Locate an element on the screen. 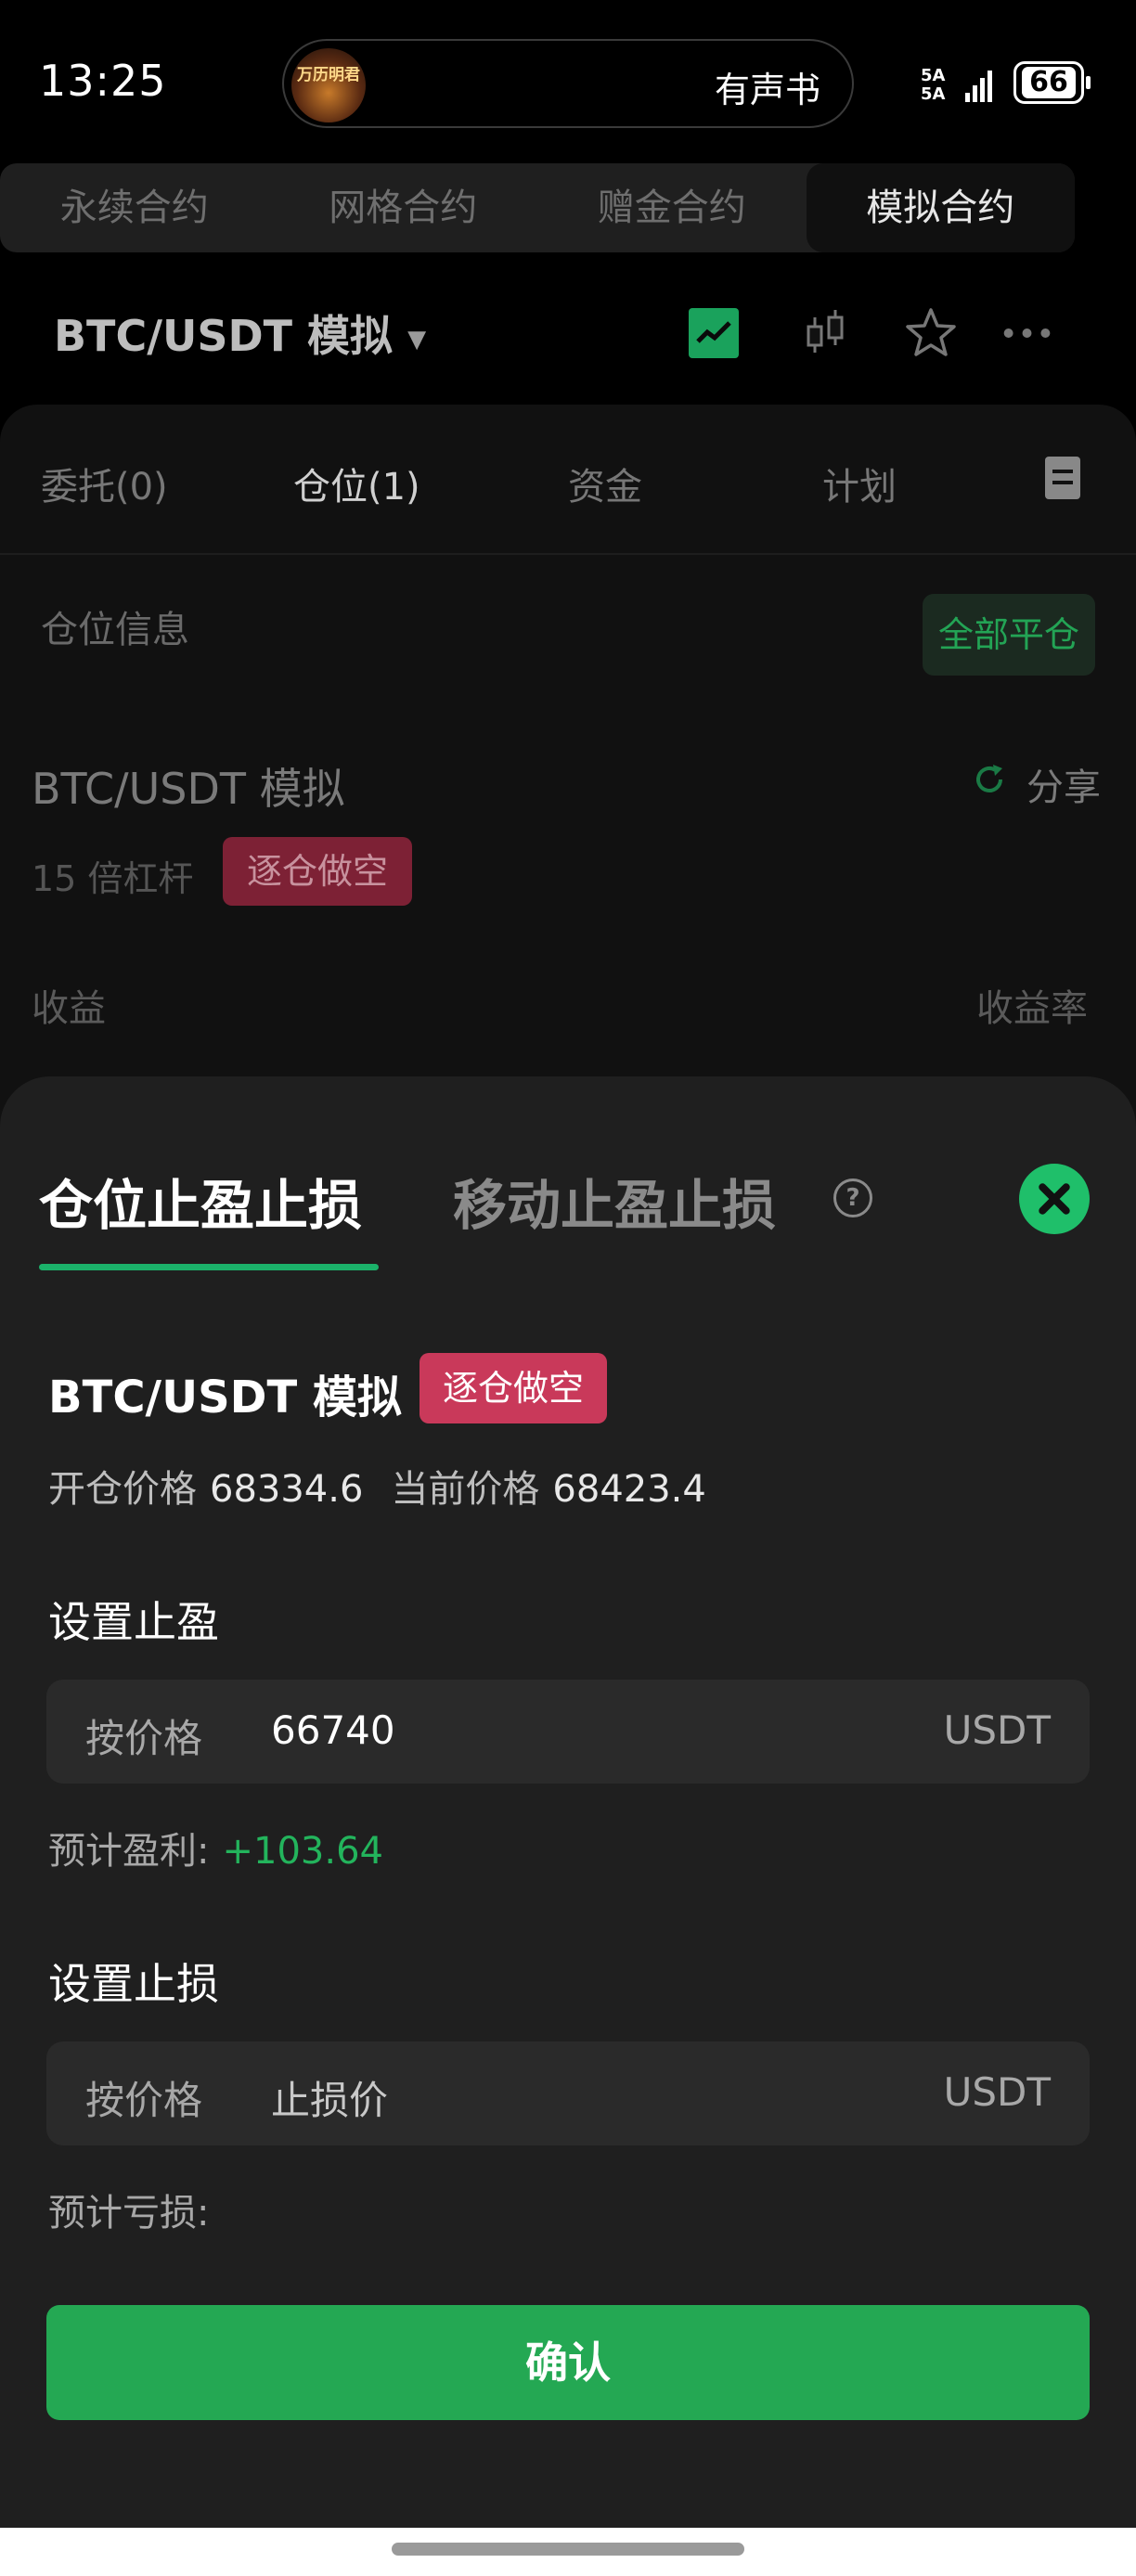 This screenshot has width=1136, height=2576. pnl-rate-label: 收益率 is located at coordinates (1032, 1009).